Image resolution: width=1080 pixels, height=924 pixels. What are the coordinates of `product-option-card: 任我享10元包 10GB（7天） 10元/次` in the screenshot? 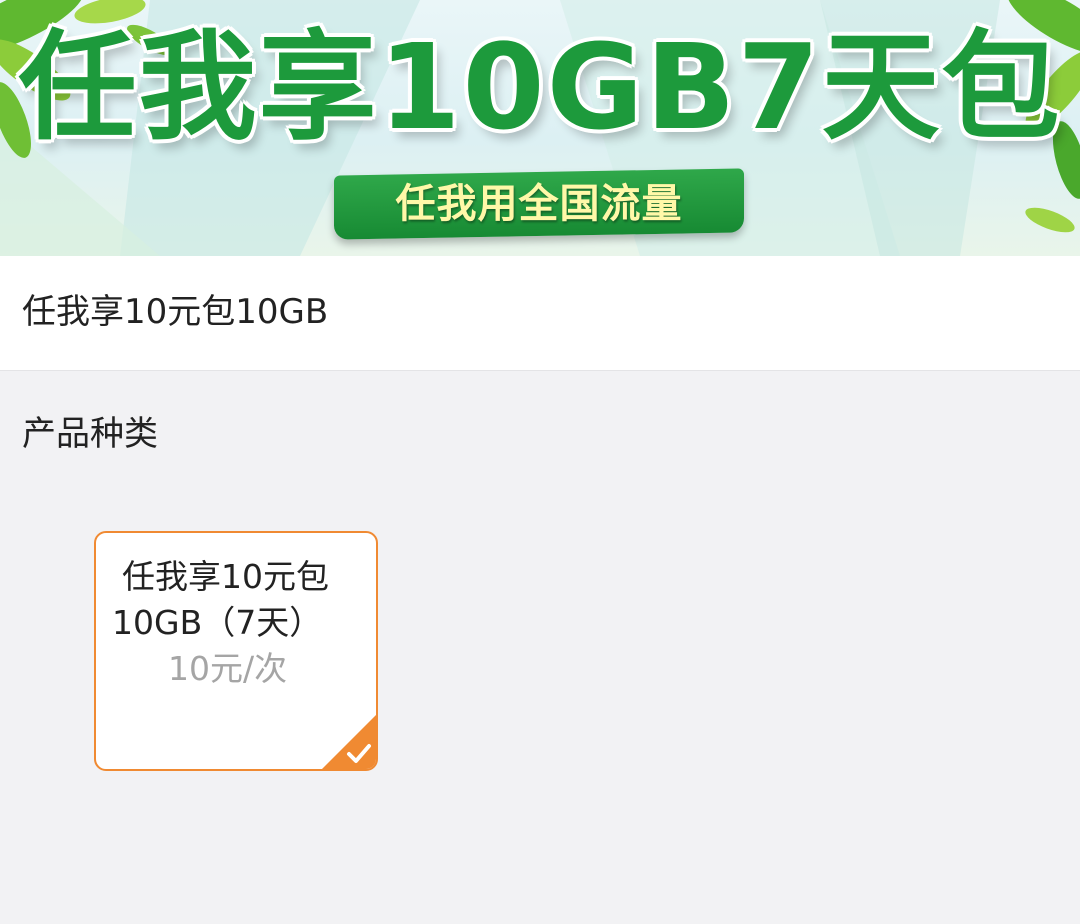 It's located at (236, 651).